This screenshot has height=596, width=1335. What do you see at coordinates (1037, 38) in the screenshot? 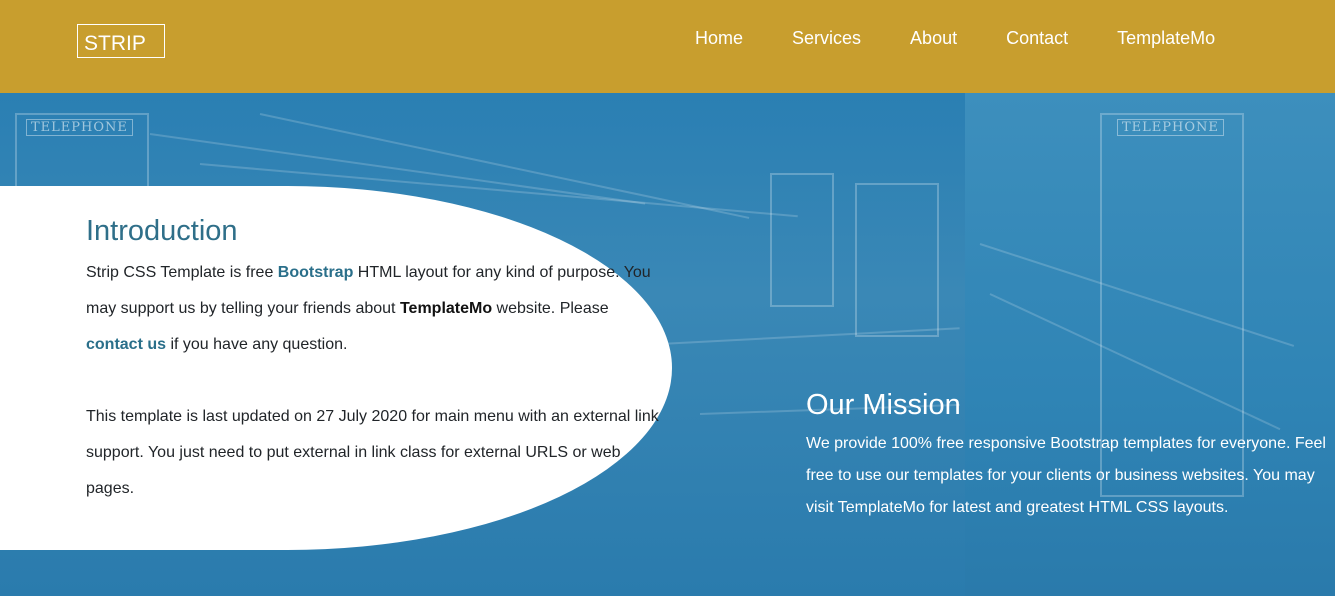
I see `nav-contact: Contact` at bounding box center [1037, 38].